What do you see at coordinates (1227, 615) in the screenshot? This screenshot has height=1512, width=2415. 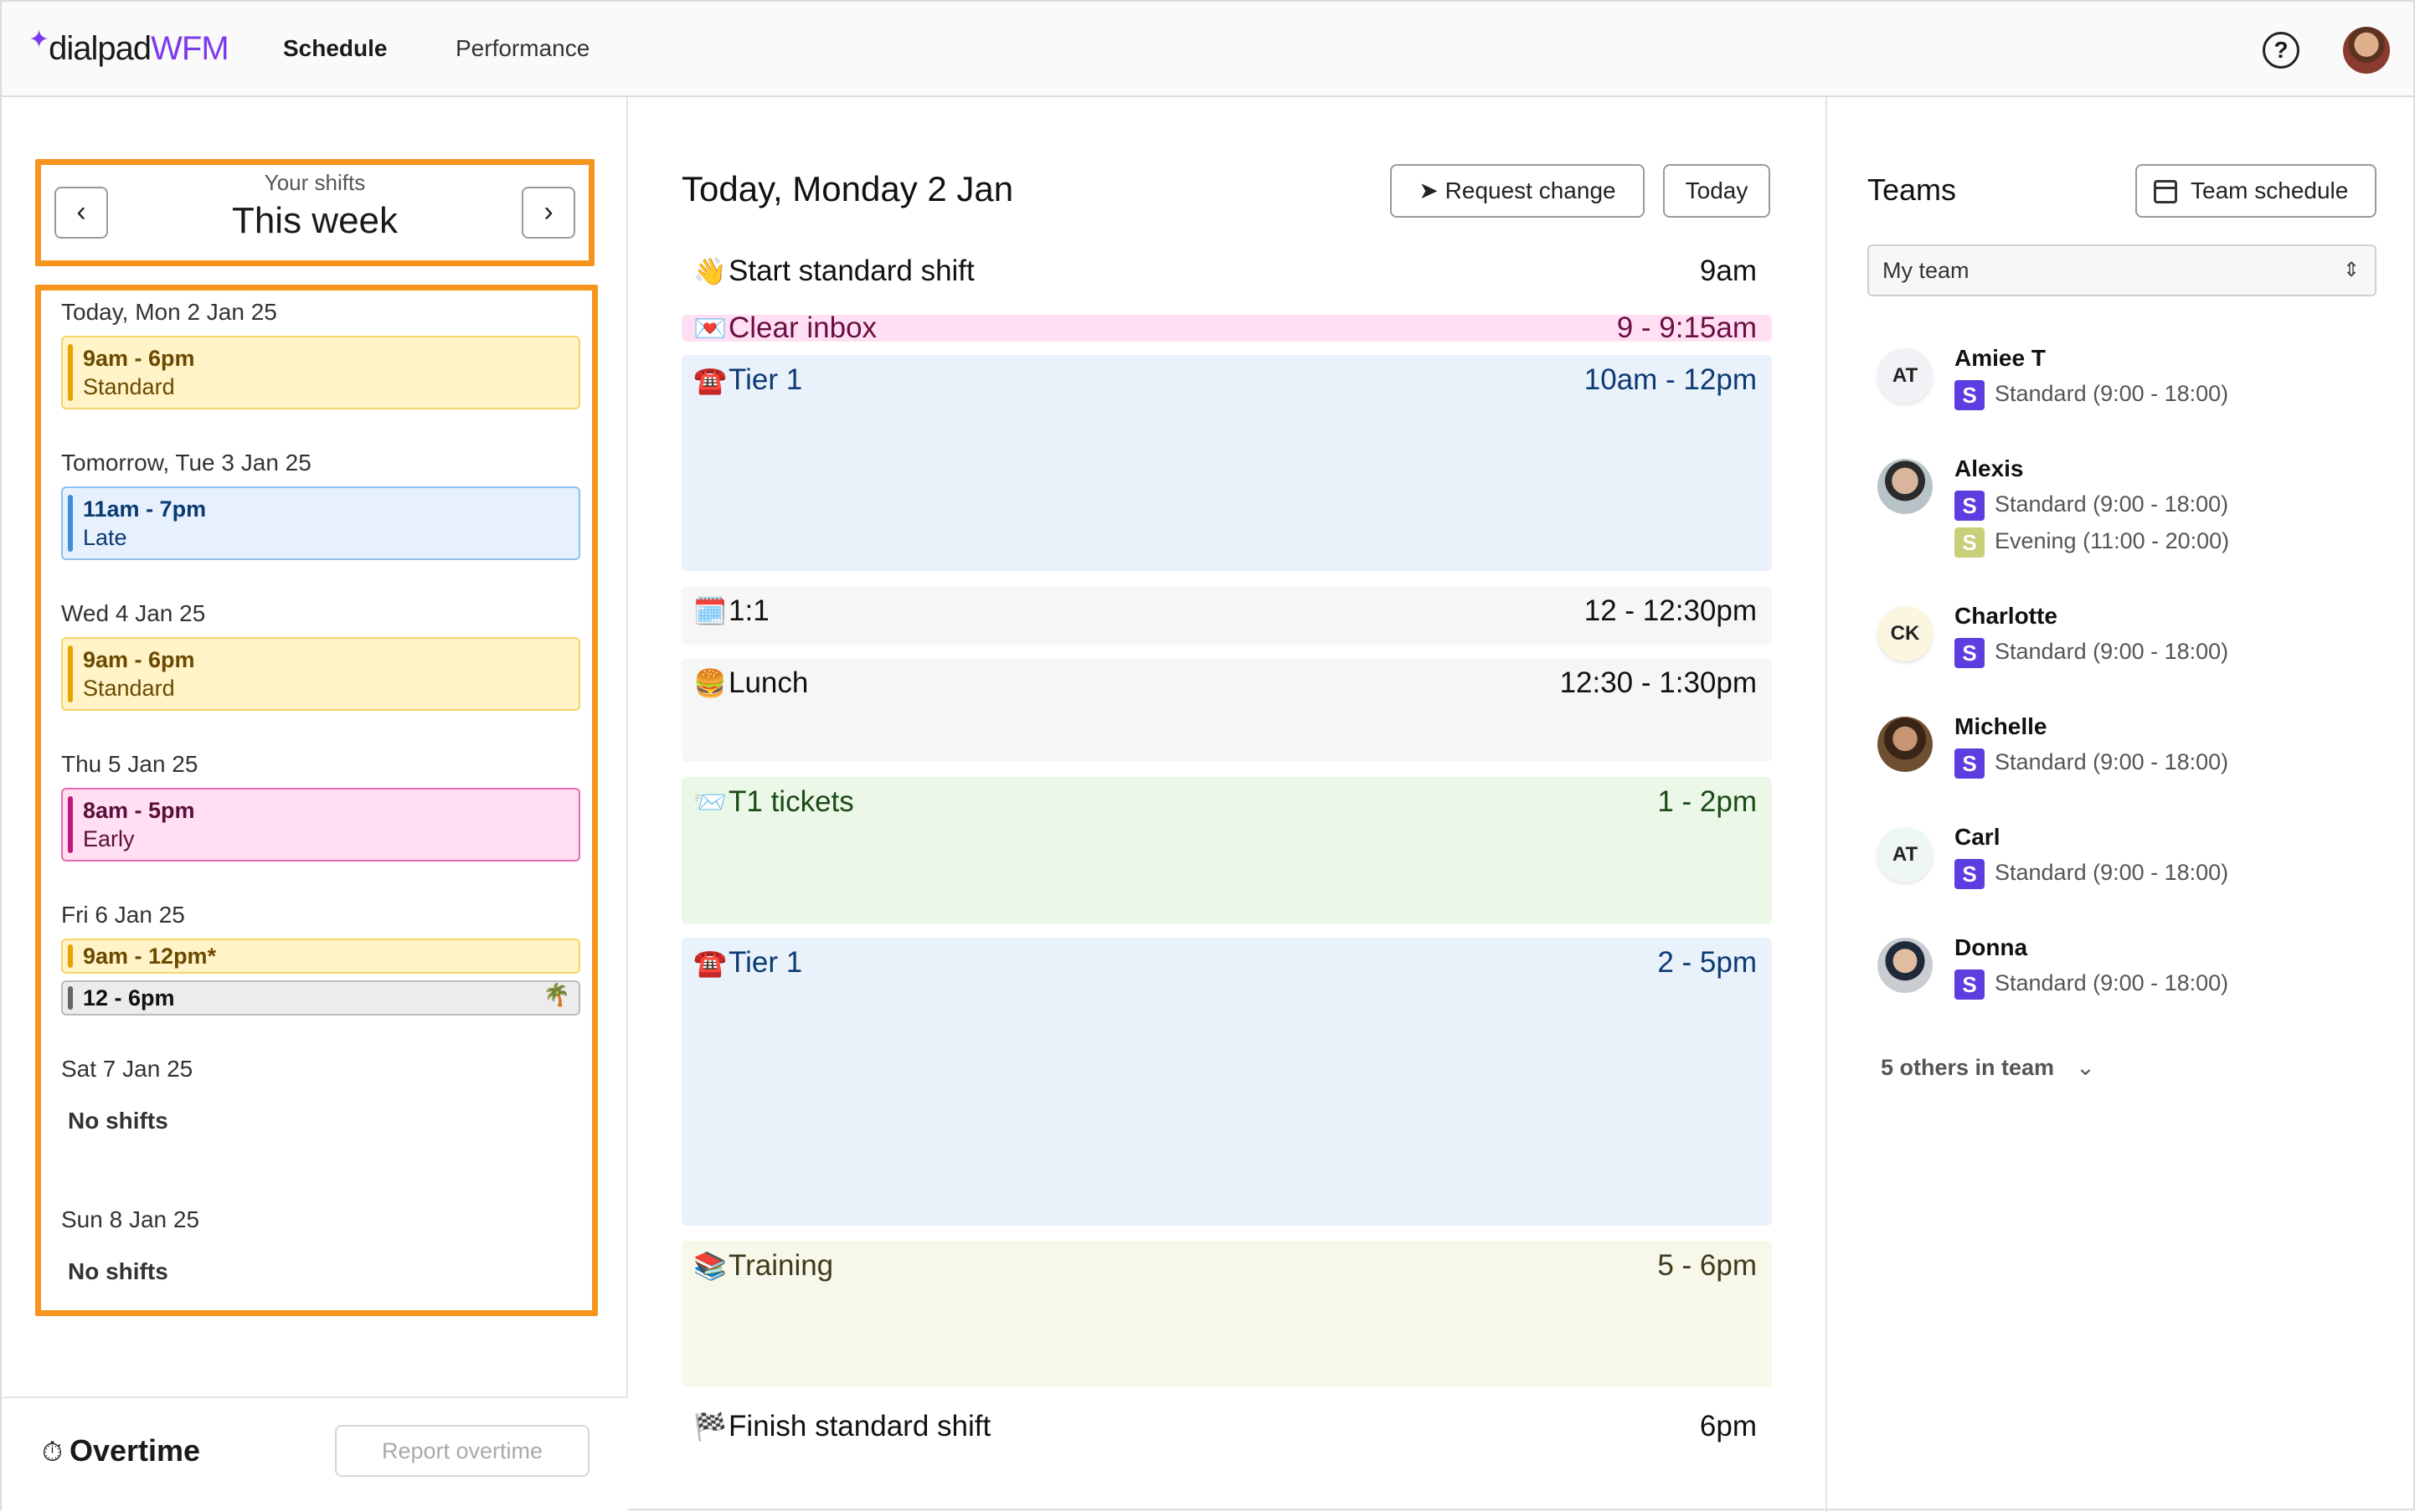 I see `activity-one-on-one: 🗓️1:1 12 - 12:30pm` at bounding box center [1227, 615].